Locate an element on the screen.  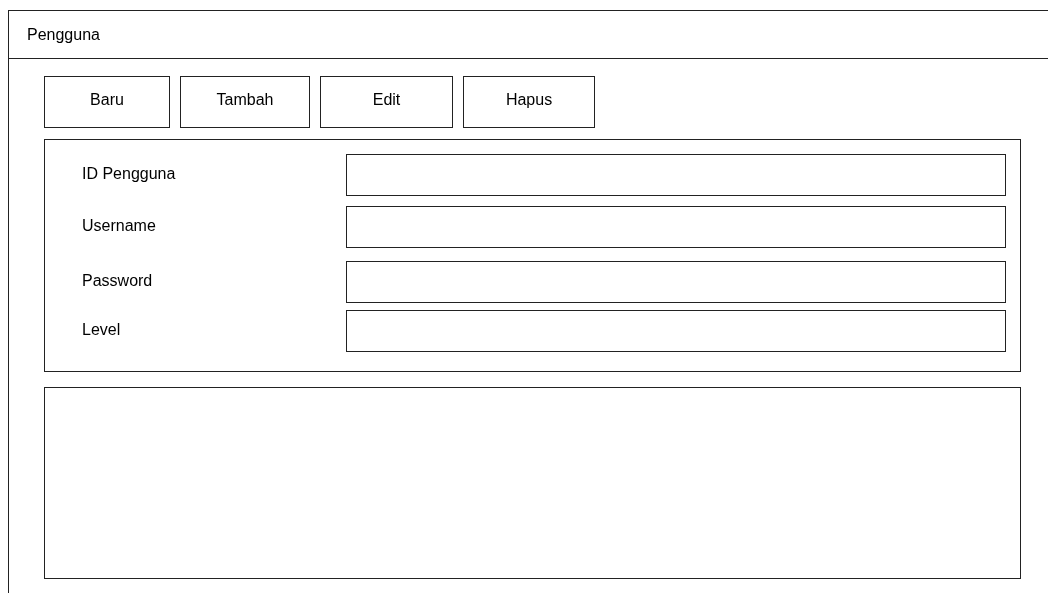
toolbar-button: Hapus is located at coordinates (529, 102).